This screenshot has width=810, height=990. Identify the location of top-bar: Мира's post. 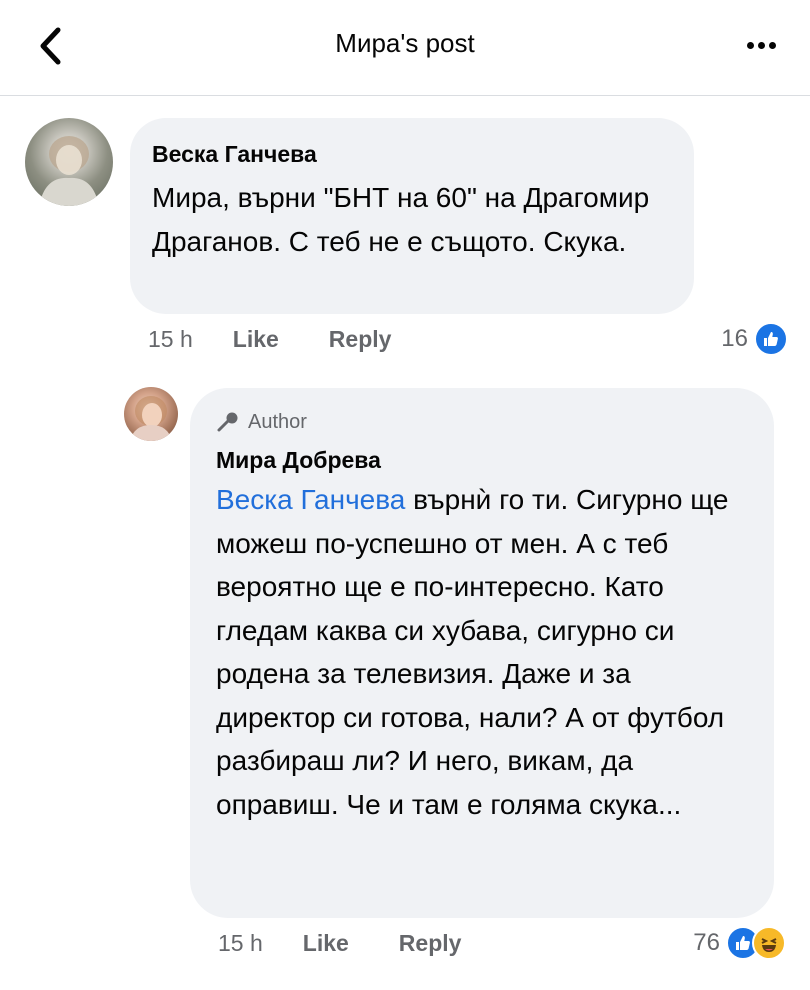
(405, 48).